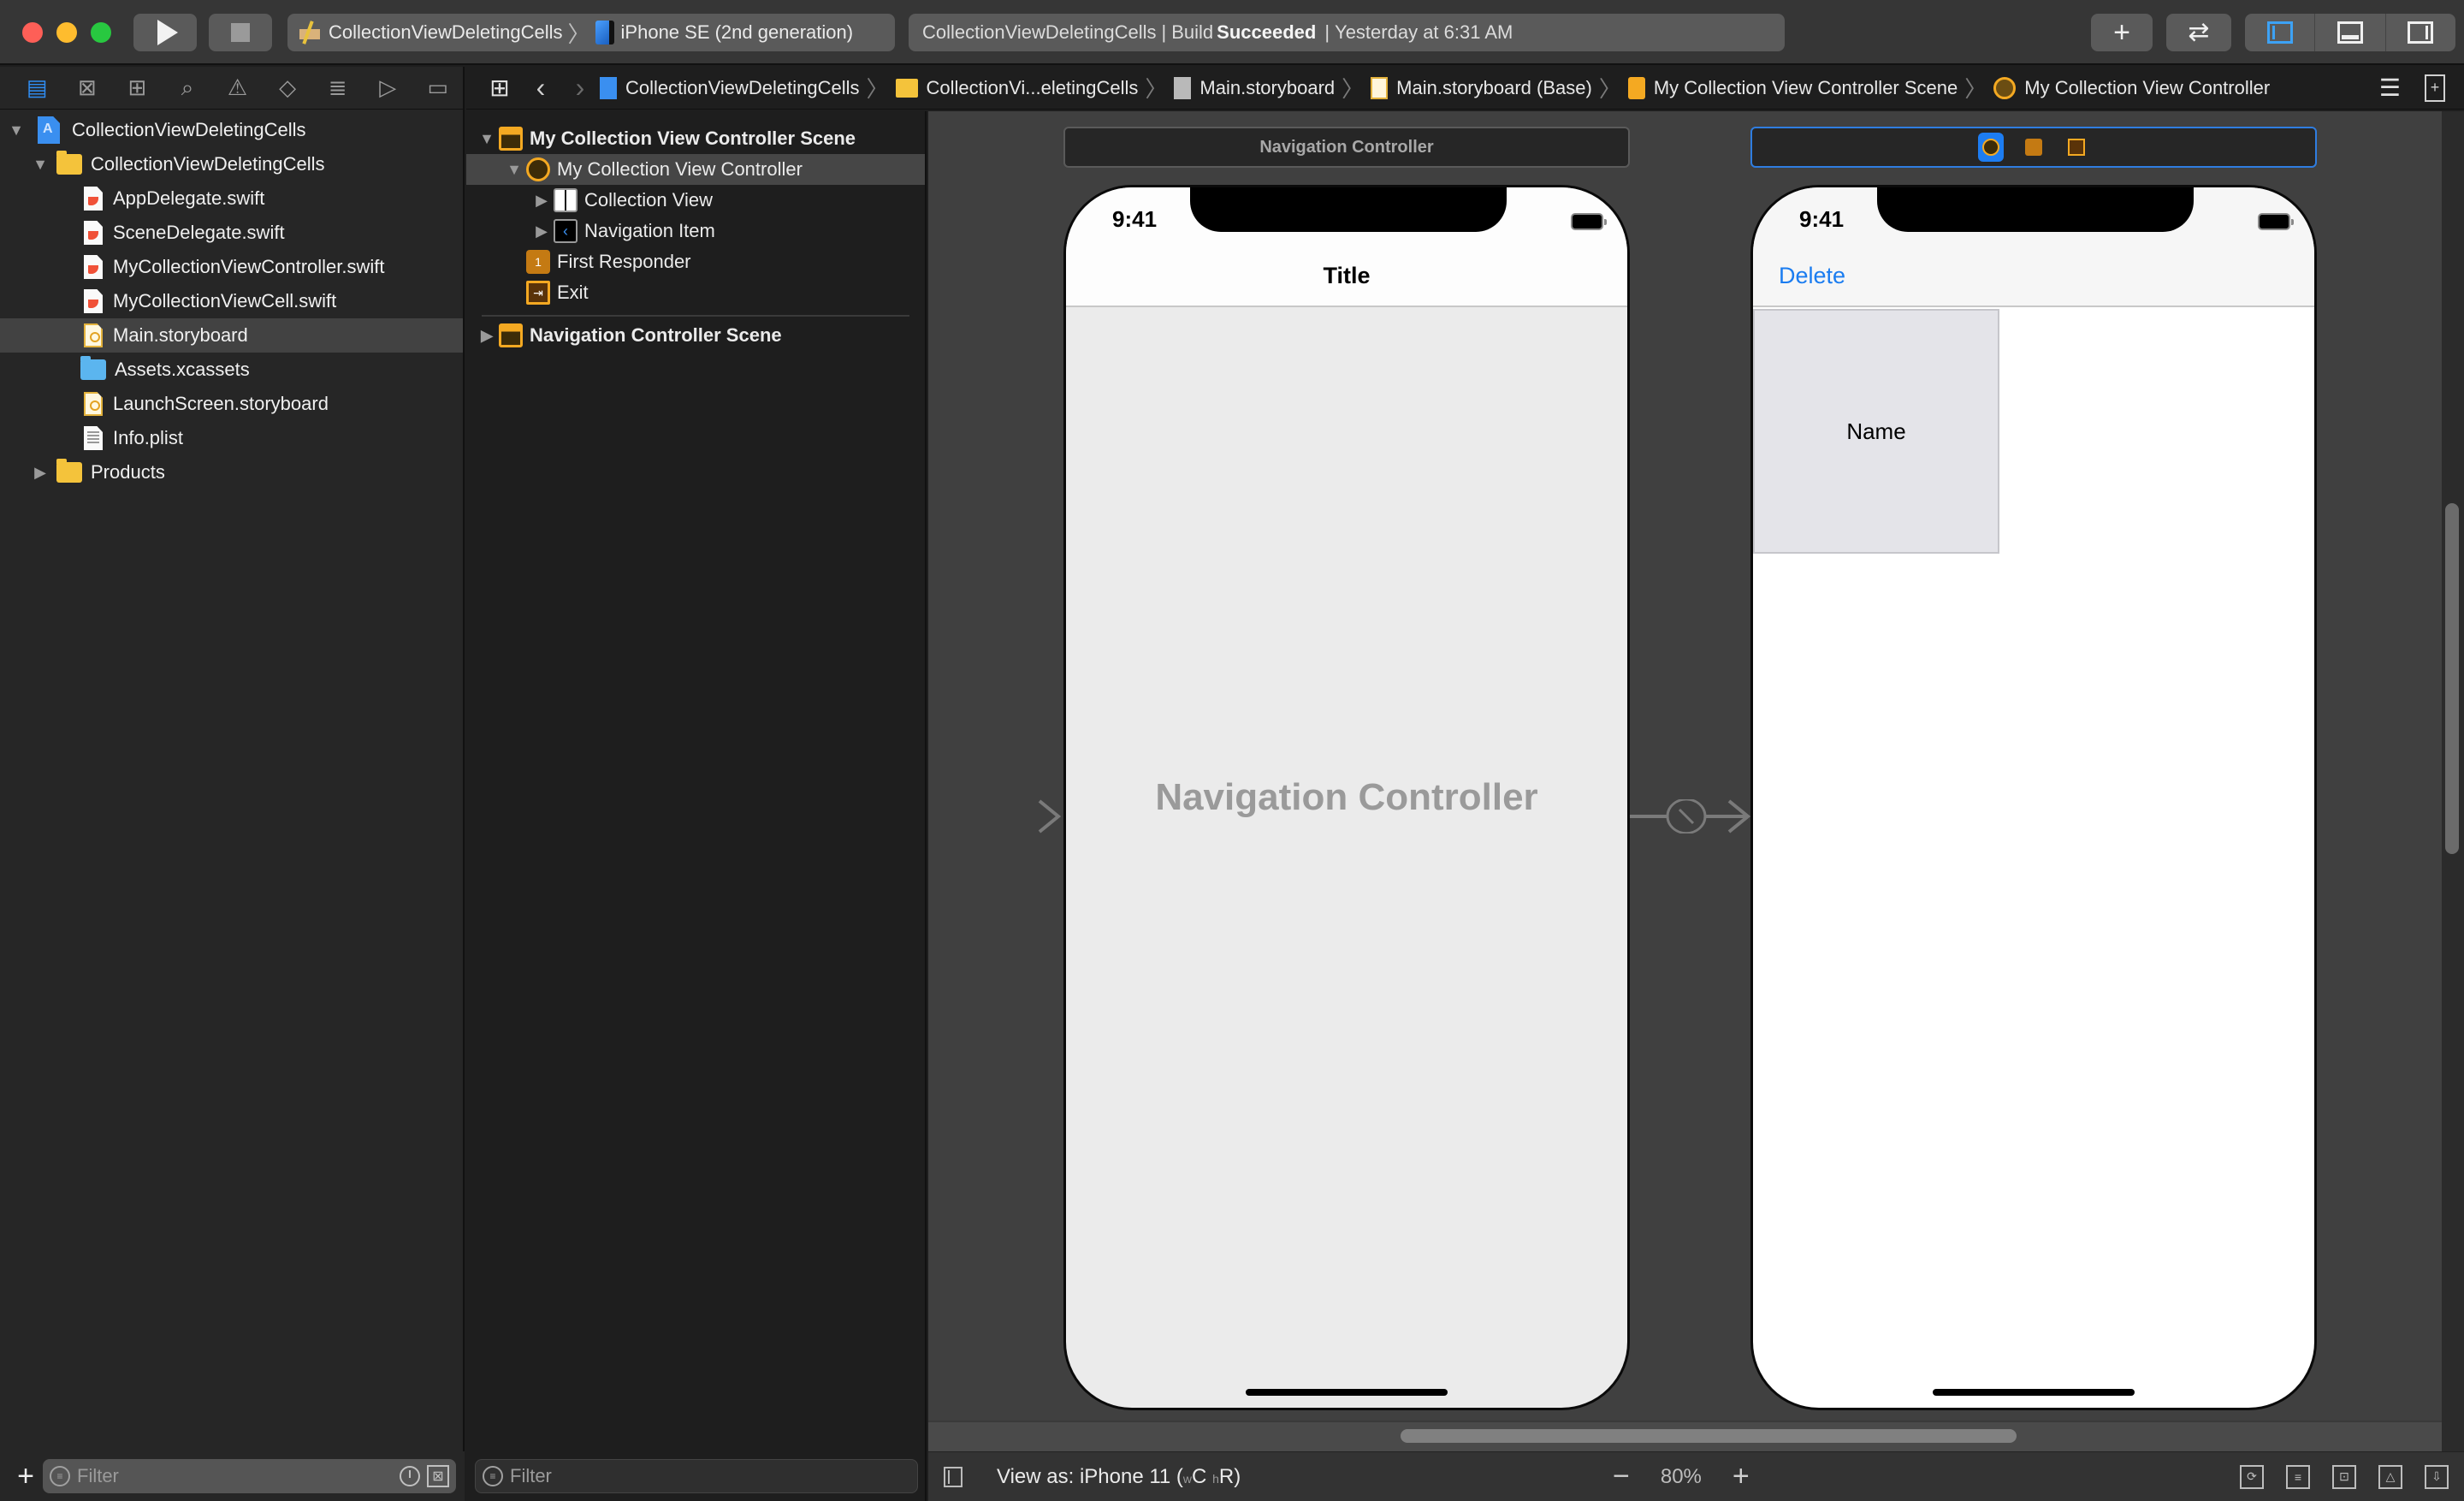 The width and height of the screenshot is (2464, 1501). I want to click on add-editor-icon: +, so click(2435, 88).